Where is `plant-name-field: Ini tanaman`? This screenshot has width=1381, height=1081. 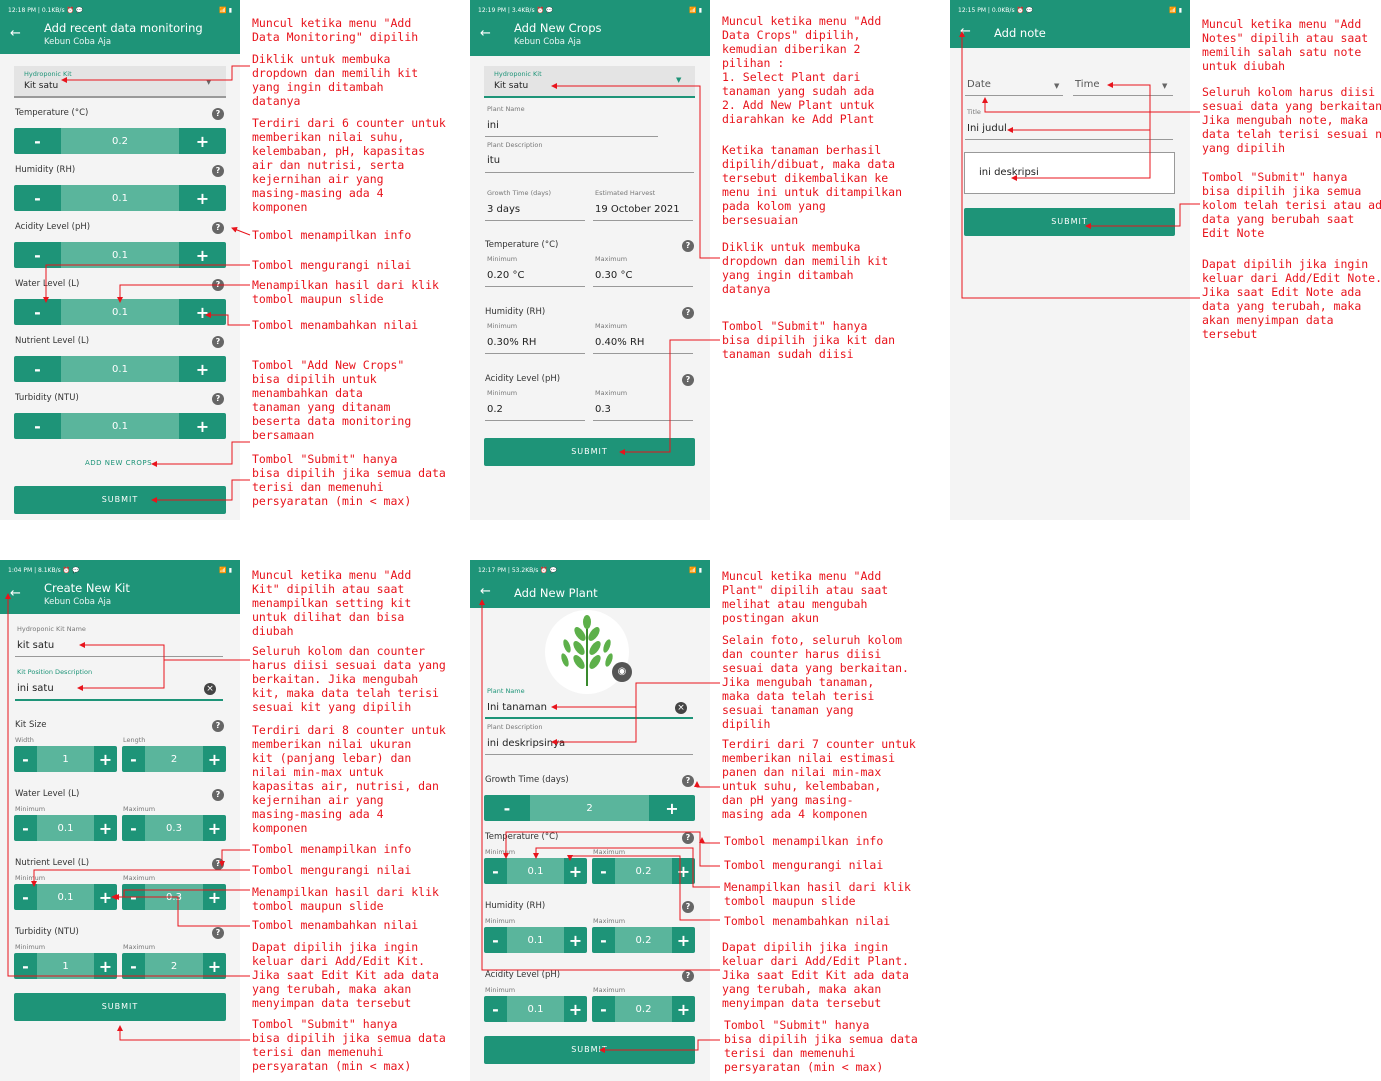 plant-name-field: Ini tanaman is located at coordinates (517, 707).